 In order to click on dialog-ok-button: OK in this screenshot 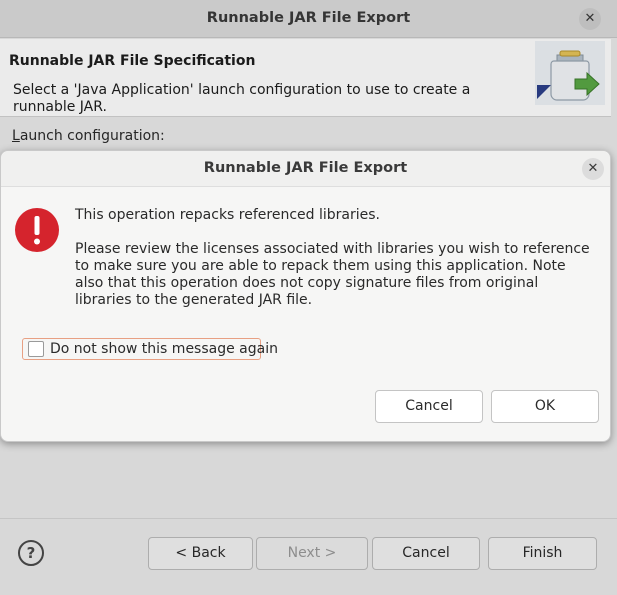, I will do `click(545, 406)`.